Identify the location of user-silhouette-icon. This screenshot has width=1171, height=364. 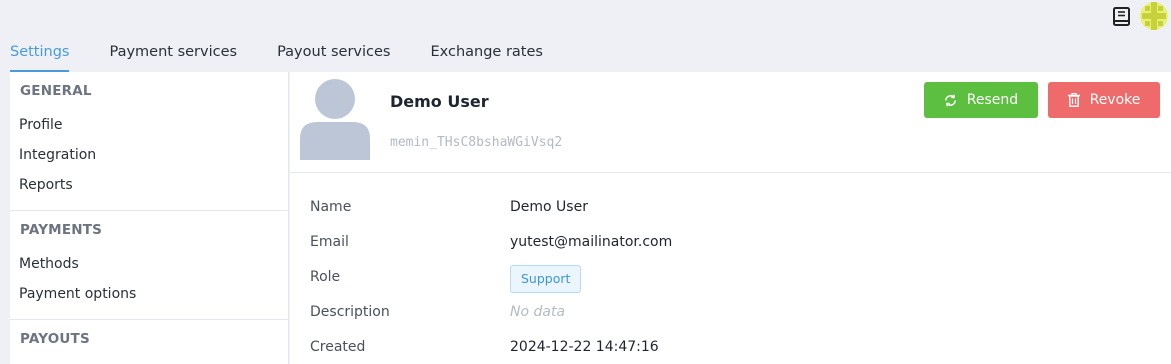
(335, 119).